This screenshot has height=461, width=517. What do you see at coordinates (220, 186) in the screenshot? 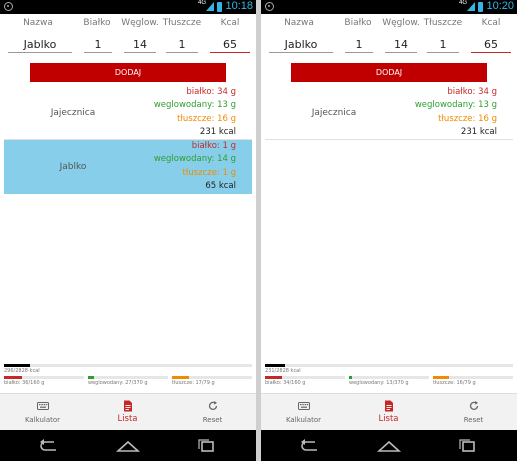
I see `item-kcal: 65 kcal` at bounding box center [220, 186].